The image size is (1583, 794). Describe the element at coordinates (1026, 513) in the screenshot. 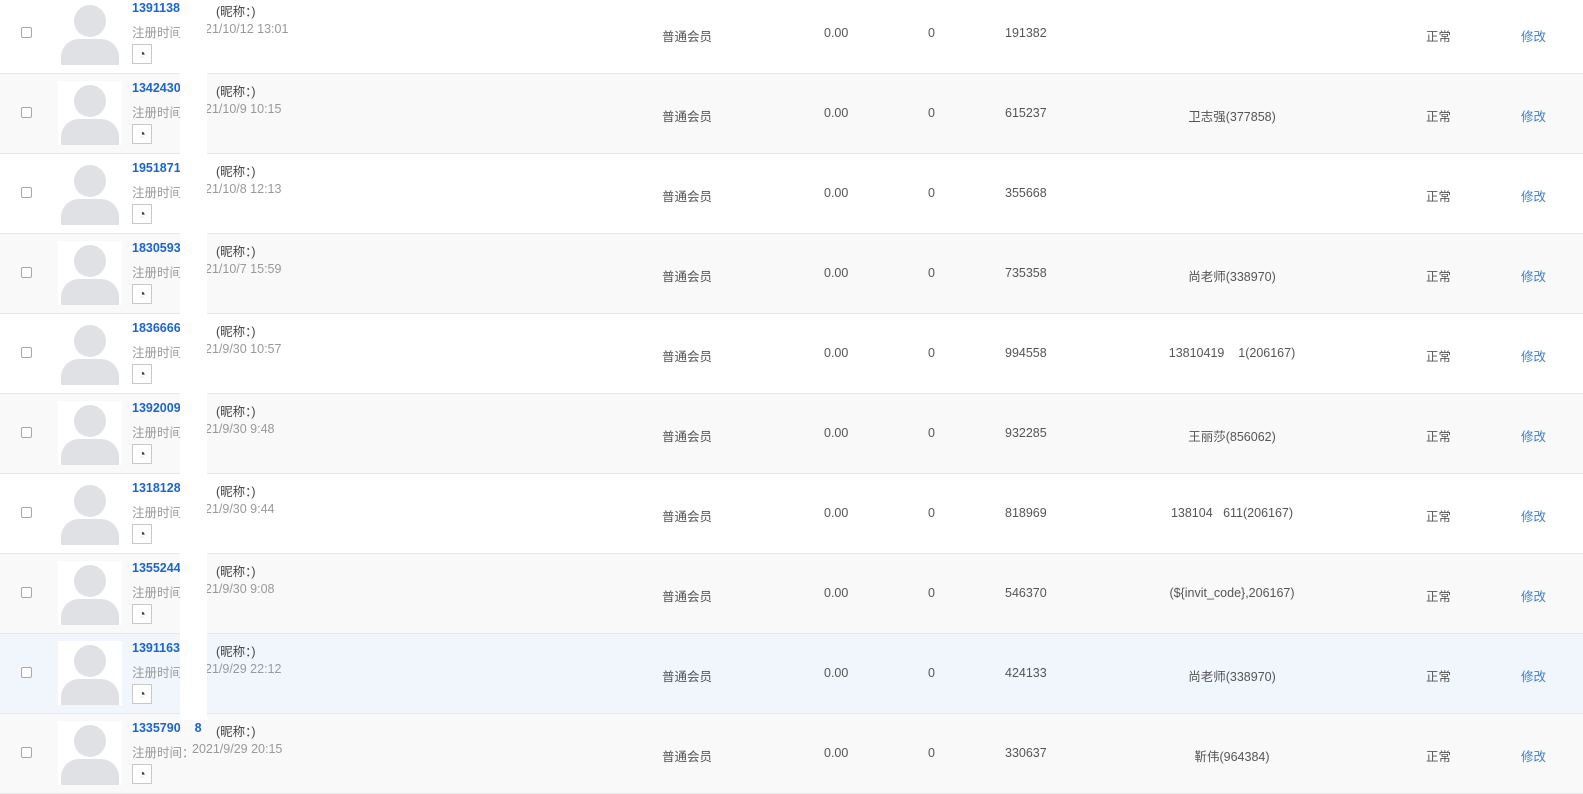

I see `member-code: 818969` at that location.